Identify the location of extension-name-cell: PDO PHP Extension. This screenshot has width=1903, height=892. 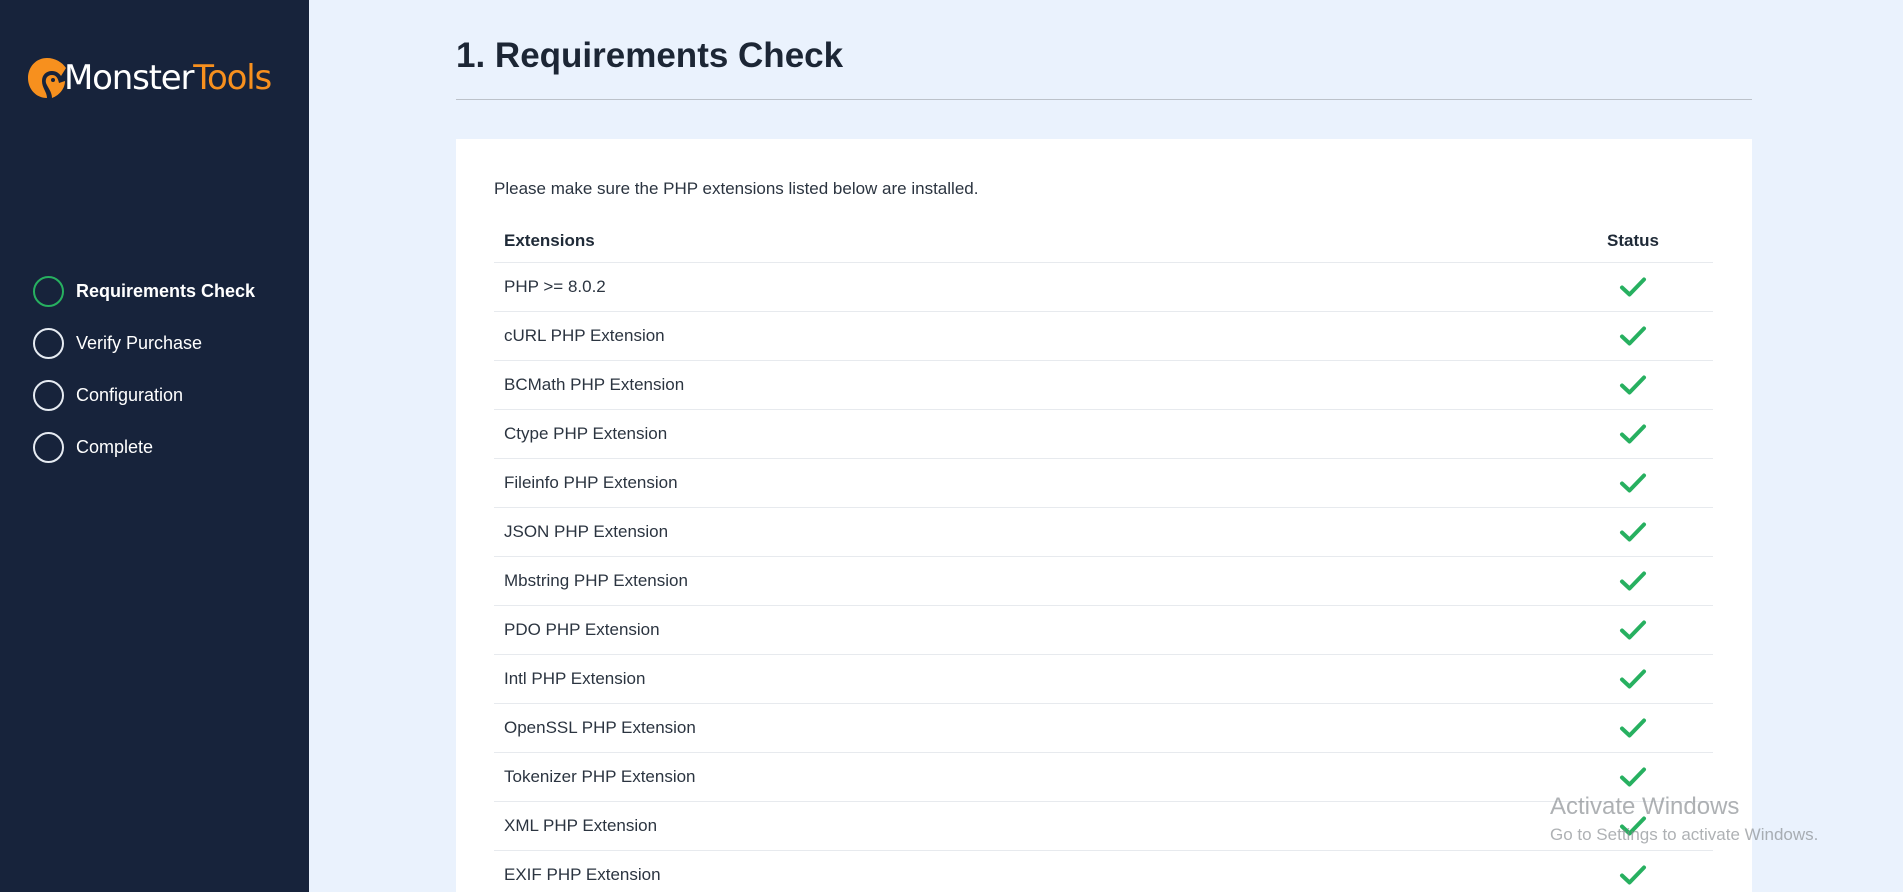
(1023, 630).